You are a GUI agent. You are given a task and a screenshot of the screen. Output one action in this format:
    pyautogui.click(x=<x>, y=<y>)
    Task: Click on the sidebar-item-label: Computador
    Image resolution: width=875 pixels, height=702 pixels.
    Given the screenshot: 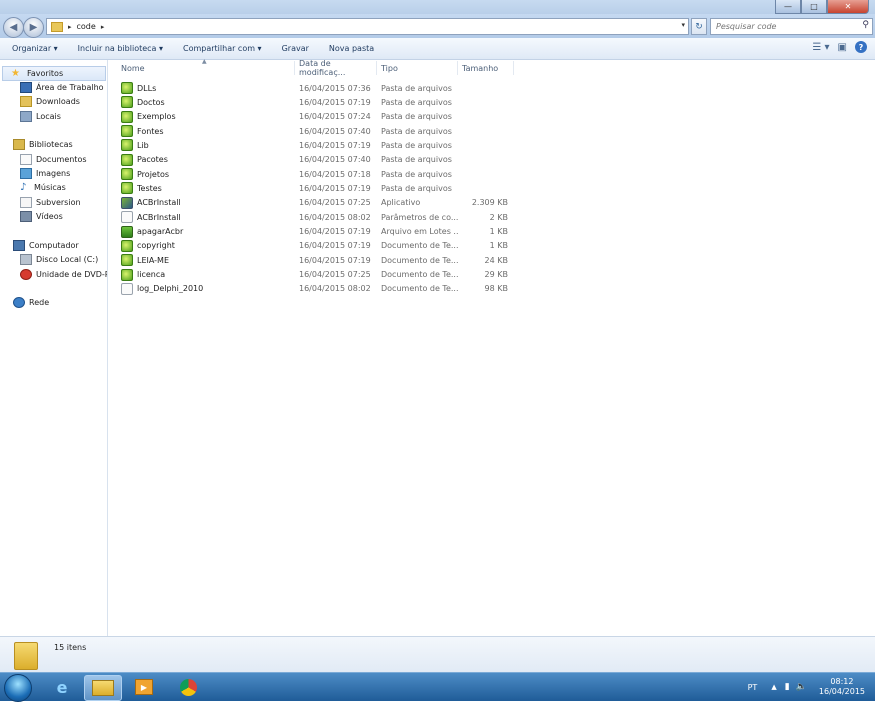 What is the action you would take?
    pyautogui.click(x=54, y=245)
    